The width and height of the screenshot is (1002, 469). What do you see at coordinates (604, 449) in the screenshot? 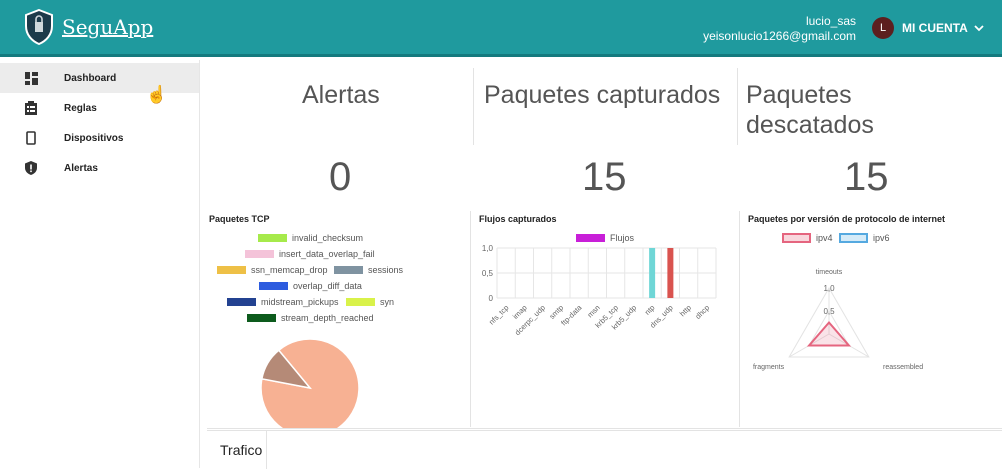
I see `trafico-card: Trafico` at bounding box center [604, 449].